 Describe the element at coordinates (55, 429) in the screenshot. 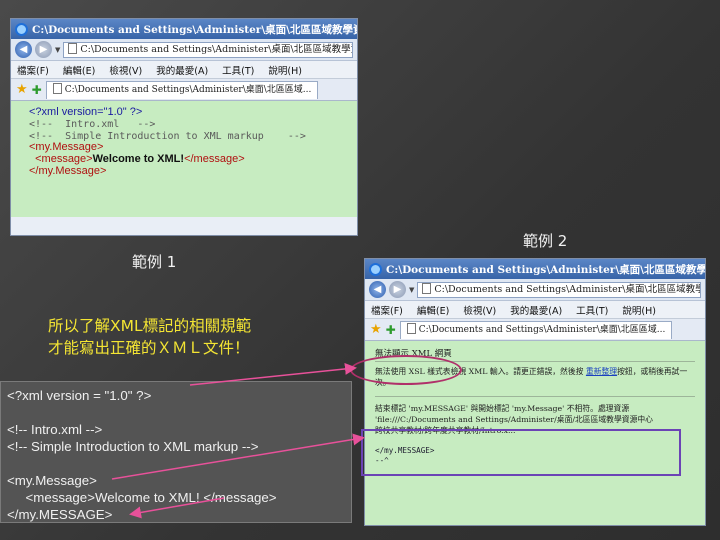

I see `code-line: <!-- Intro.xml -->` at that location.